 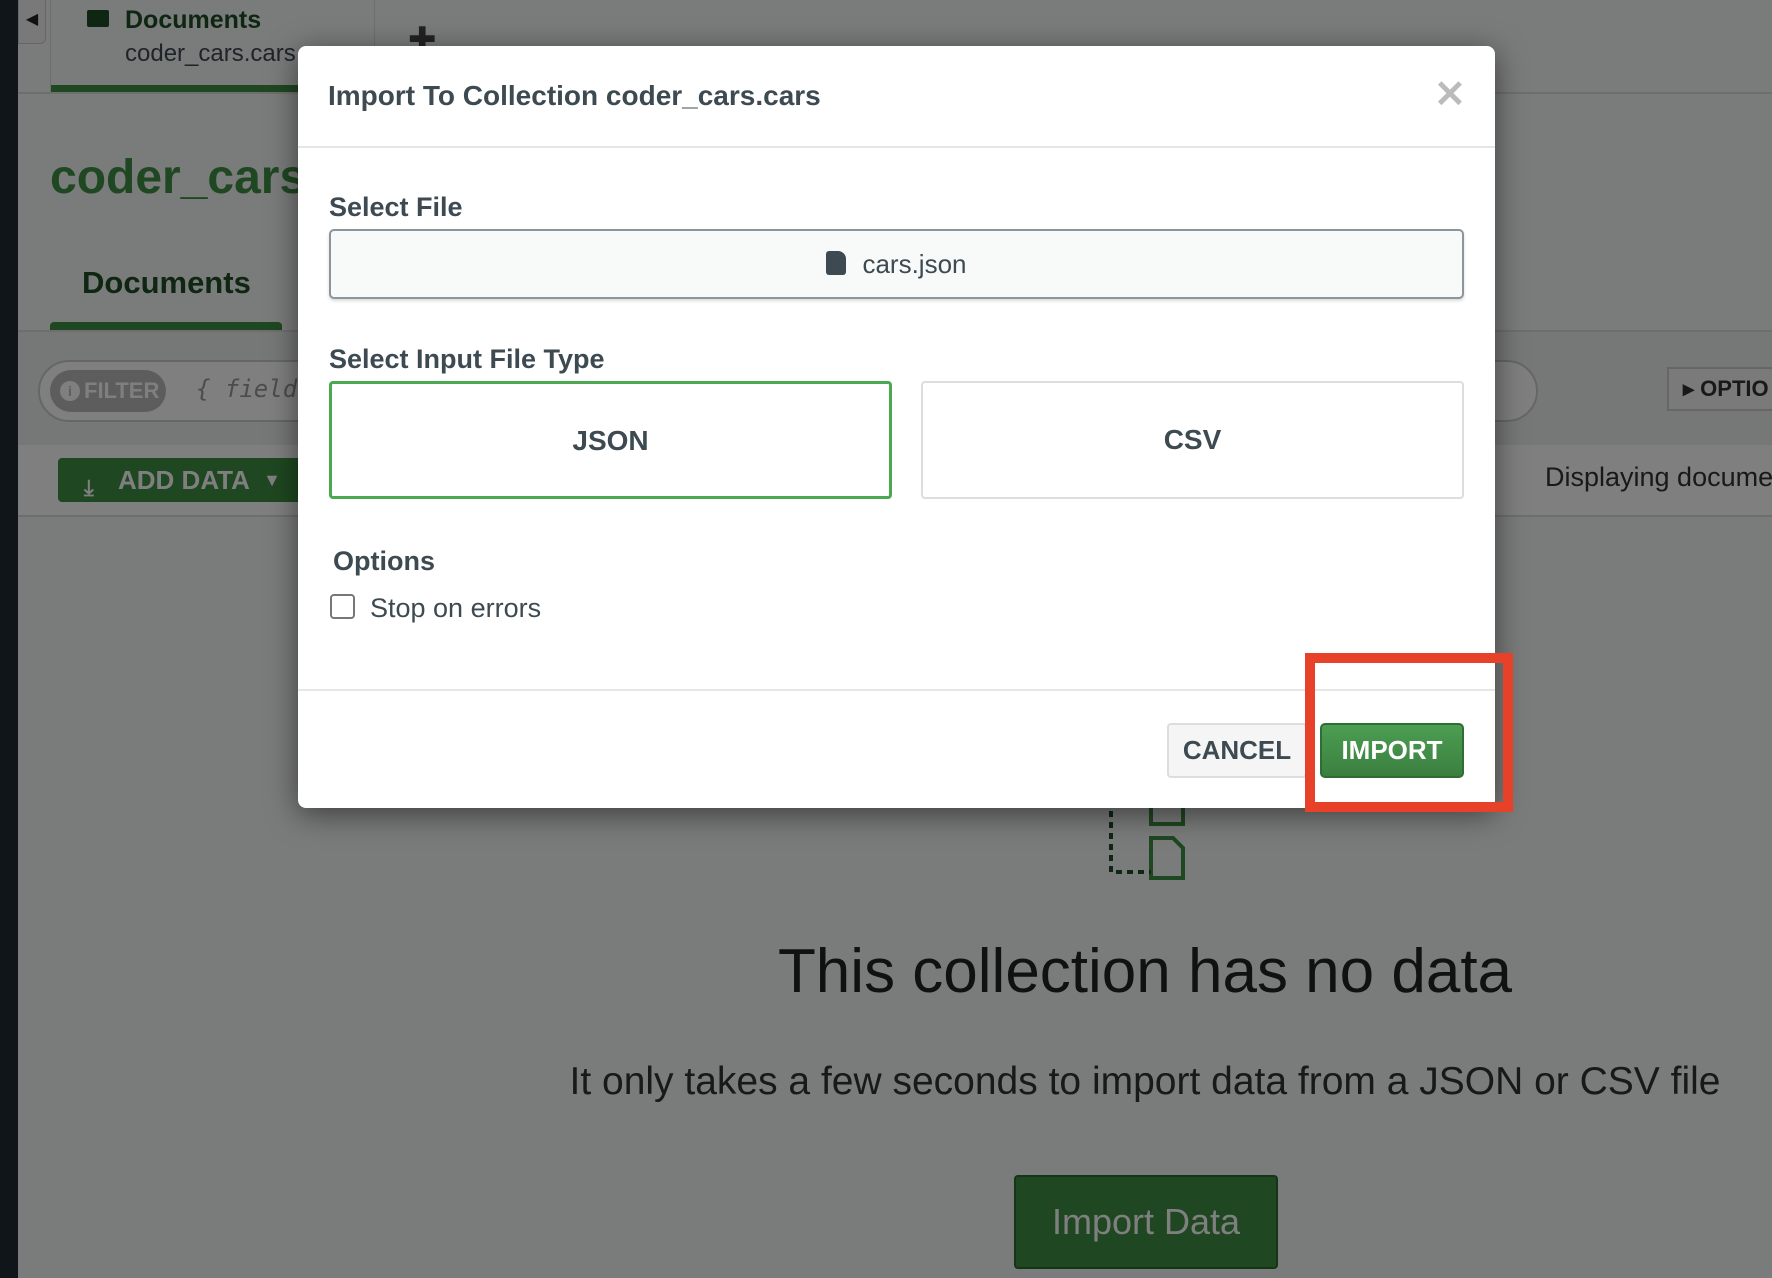 I want to click on stop-on-errors-checkbox, so click(x=342, y=606).